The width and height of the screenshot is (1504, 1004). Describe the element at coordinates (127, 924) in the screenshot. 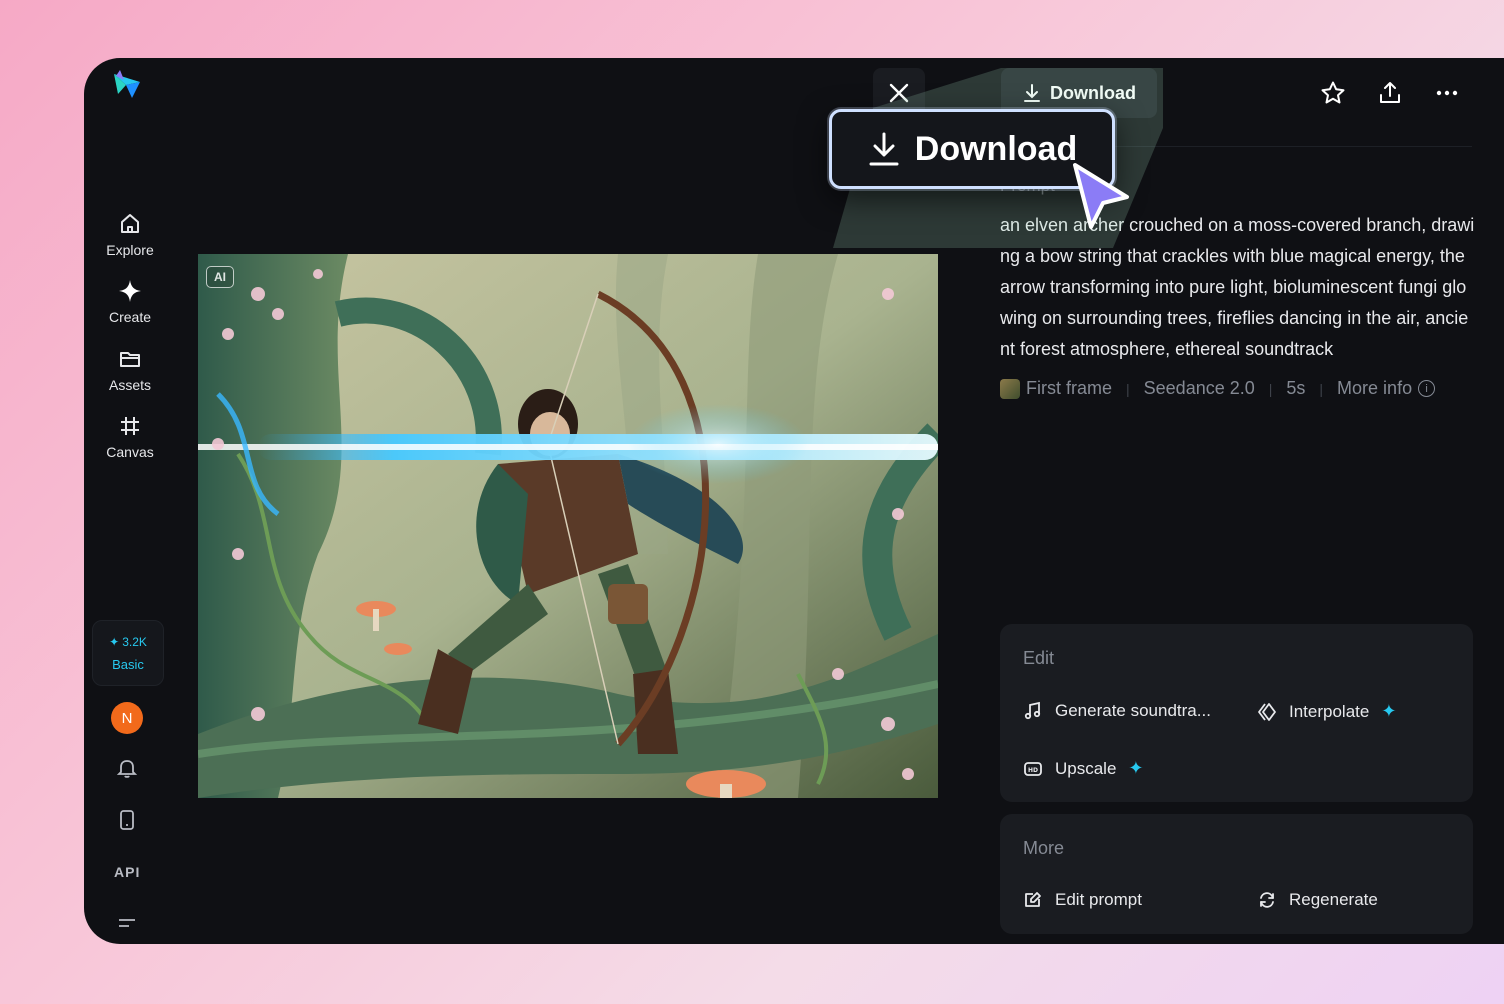

I see `menu-icon` at that location.